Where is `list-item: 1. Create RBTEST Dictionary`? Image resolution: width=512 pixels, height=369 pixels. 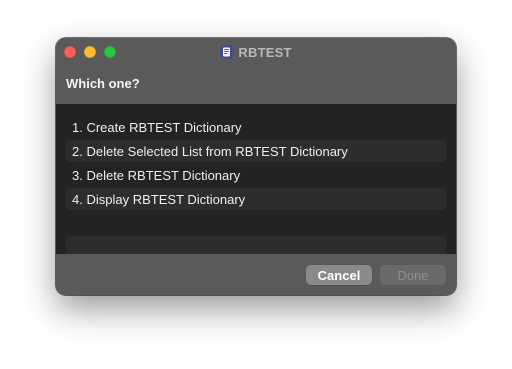
list-item: 1. Create RBTEST Dictionary is located at coordinates (256, 127).